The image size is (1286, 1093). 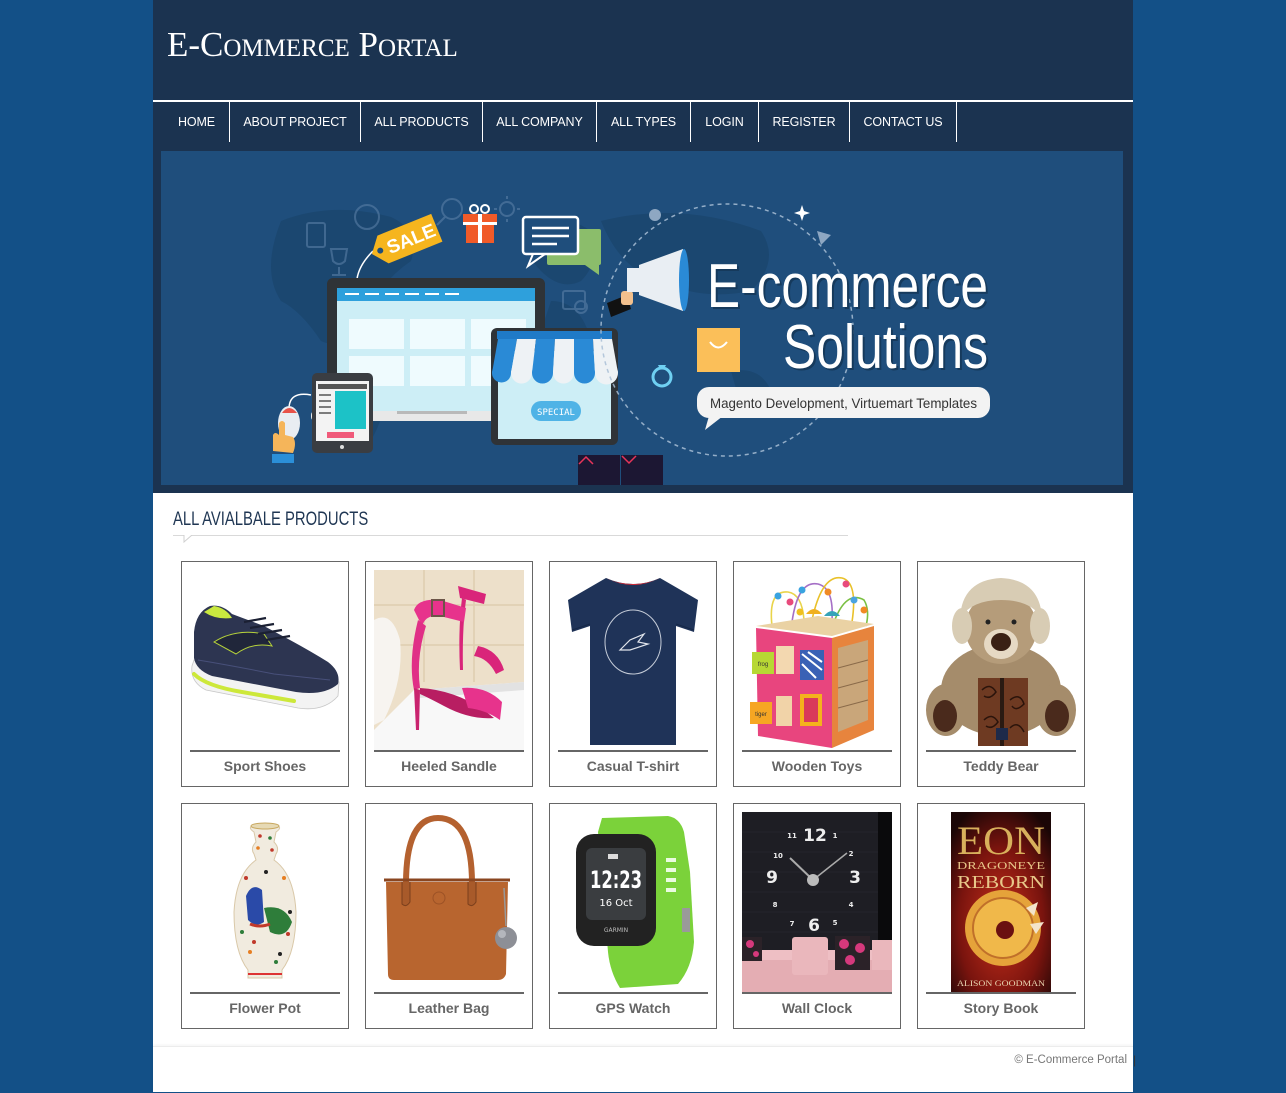 What do you see at coordinates (824, 238) in the screenshot?
I see `orbit-triangle-icon` at bounding box center [824, 238].